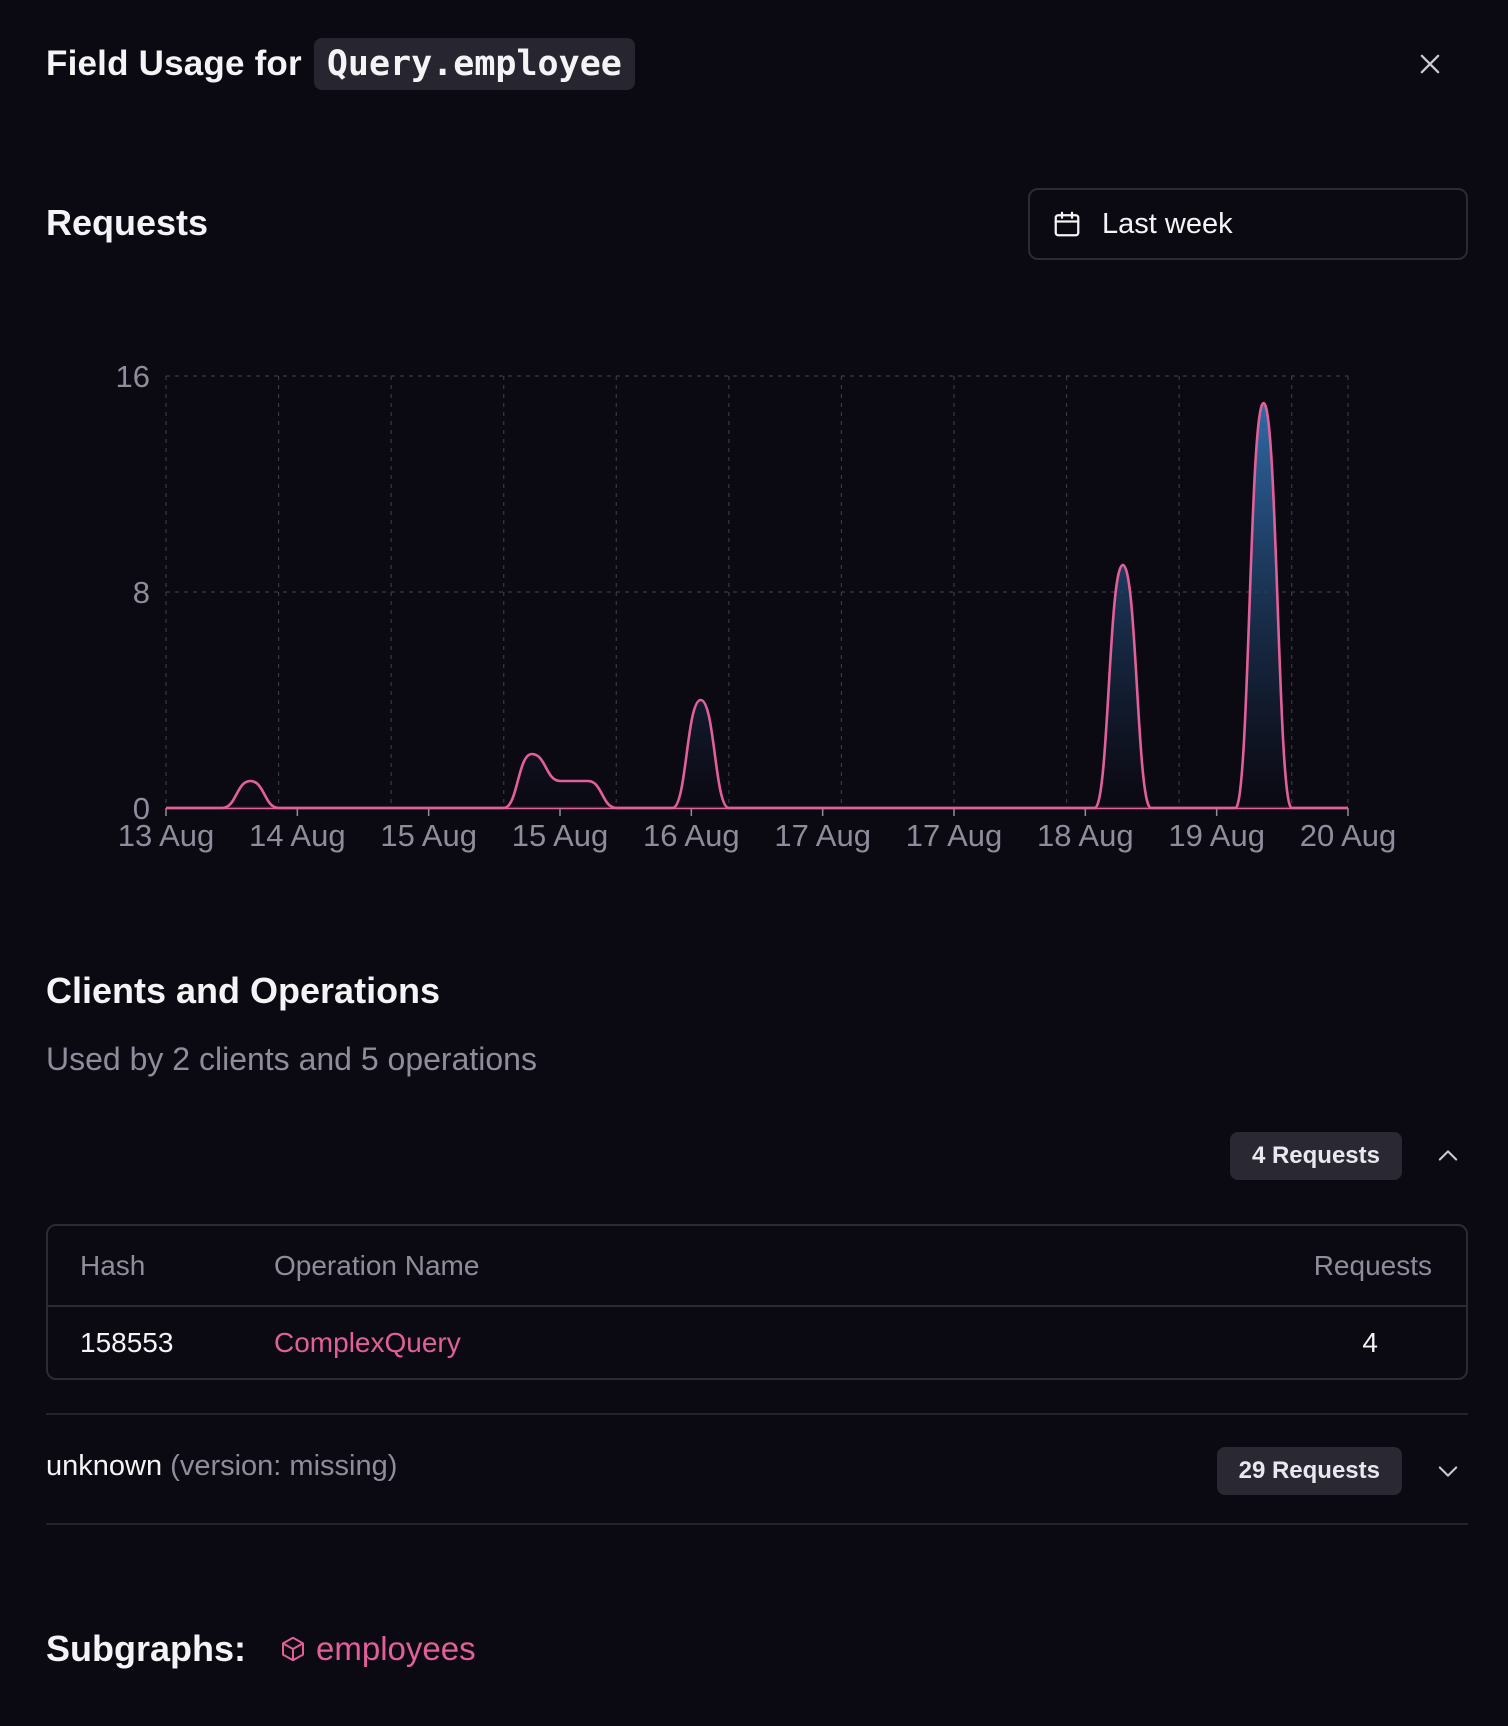  I want to click on x-tick-label: 13 Aug, so click(166, 835).